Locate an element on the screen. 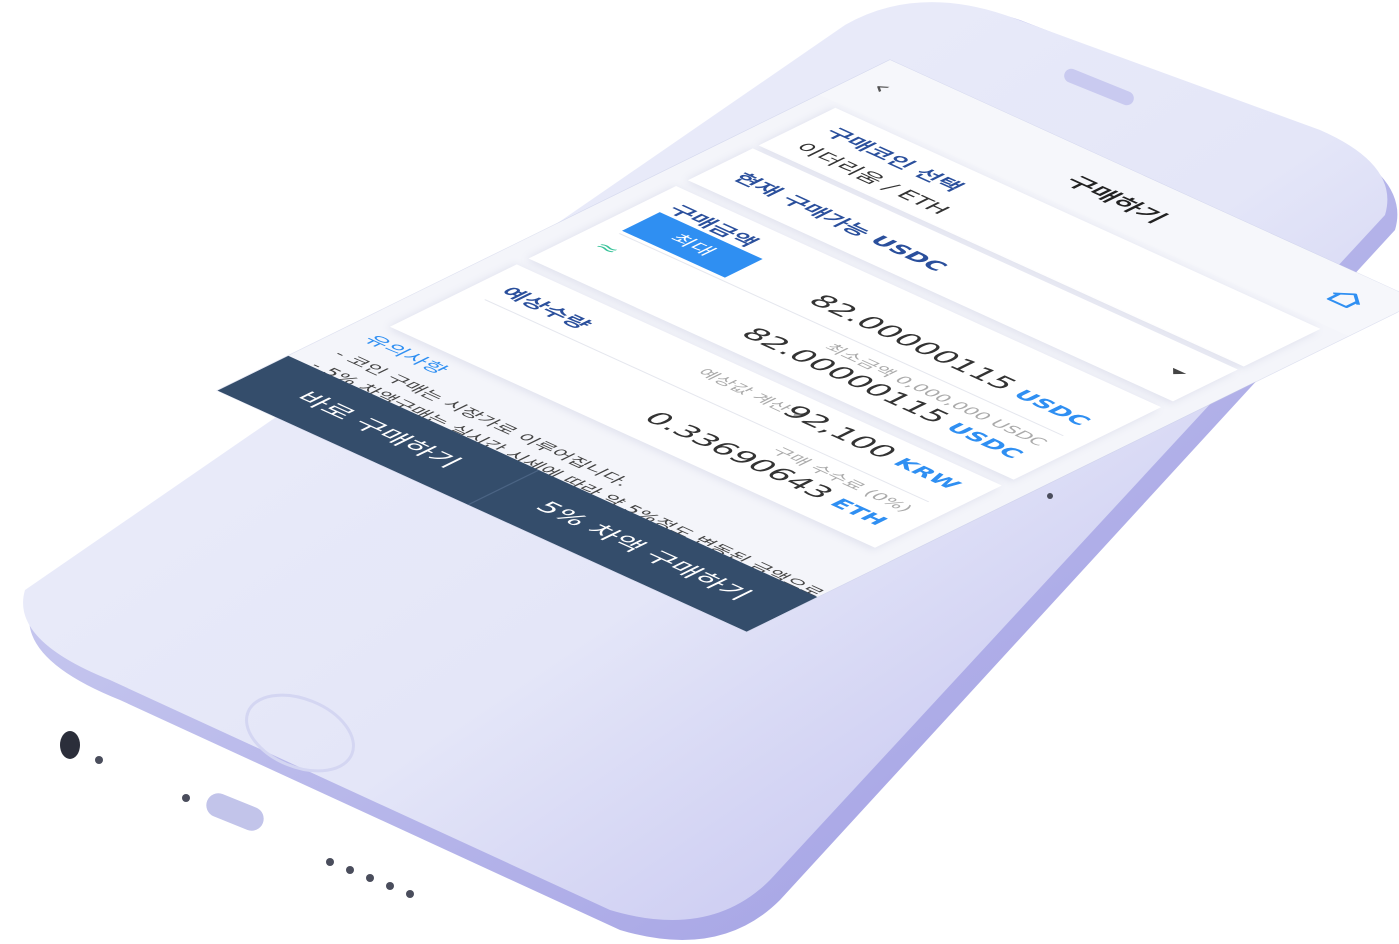  chevron-down-icon is located at coordinates (1176, 372).